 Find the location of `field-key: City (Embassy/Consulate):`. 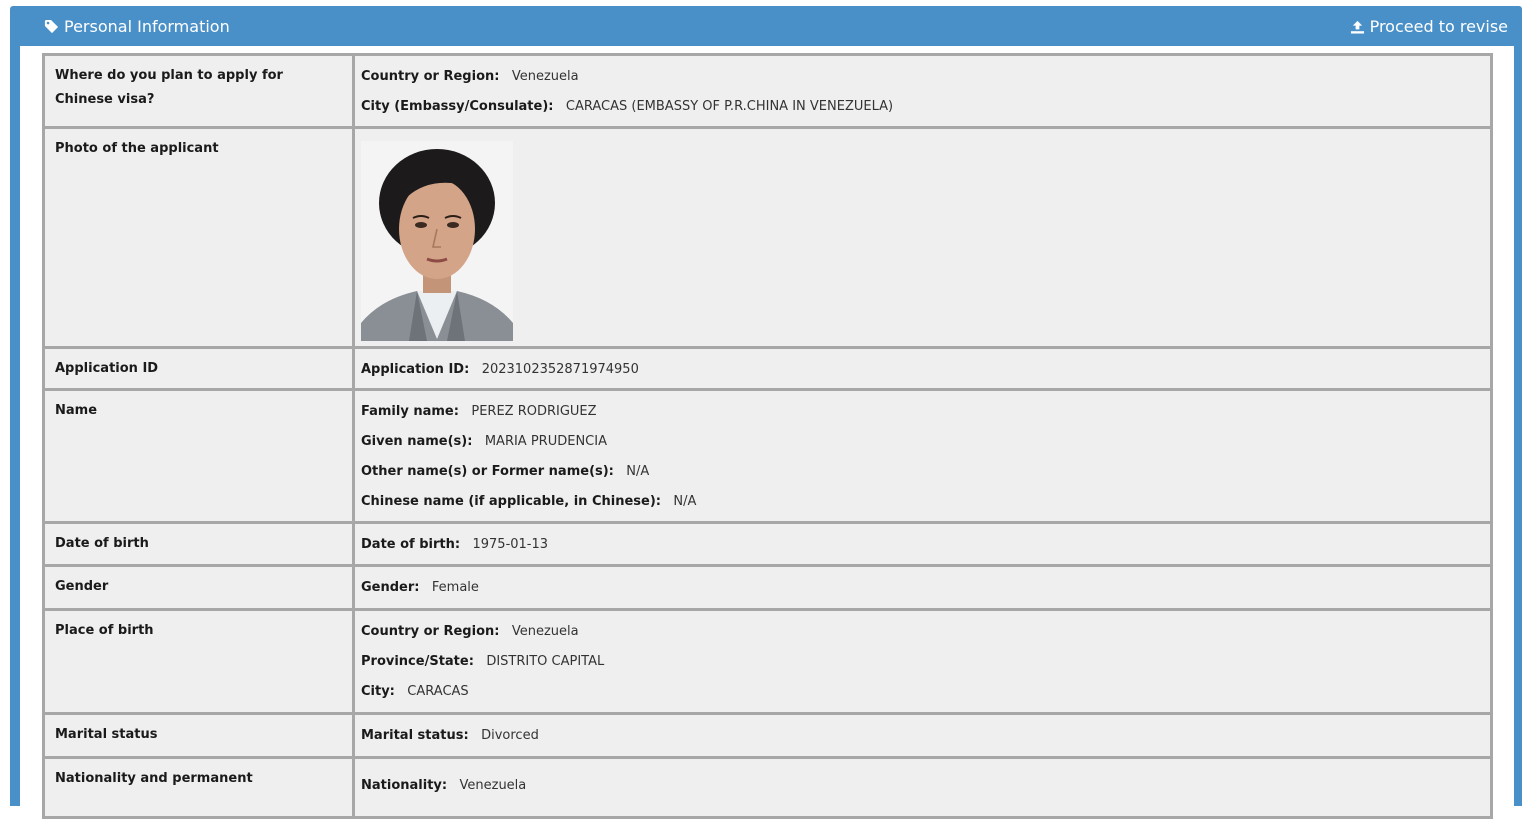

field-key: City (Embassy/Consulate): is located at coordinates (457, 106).